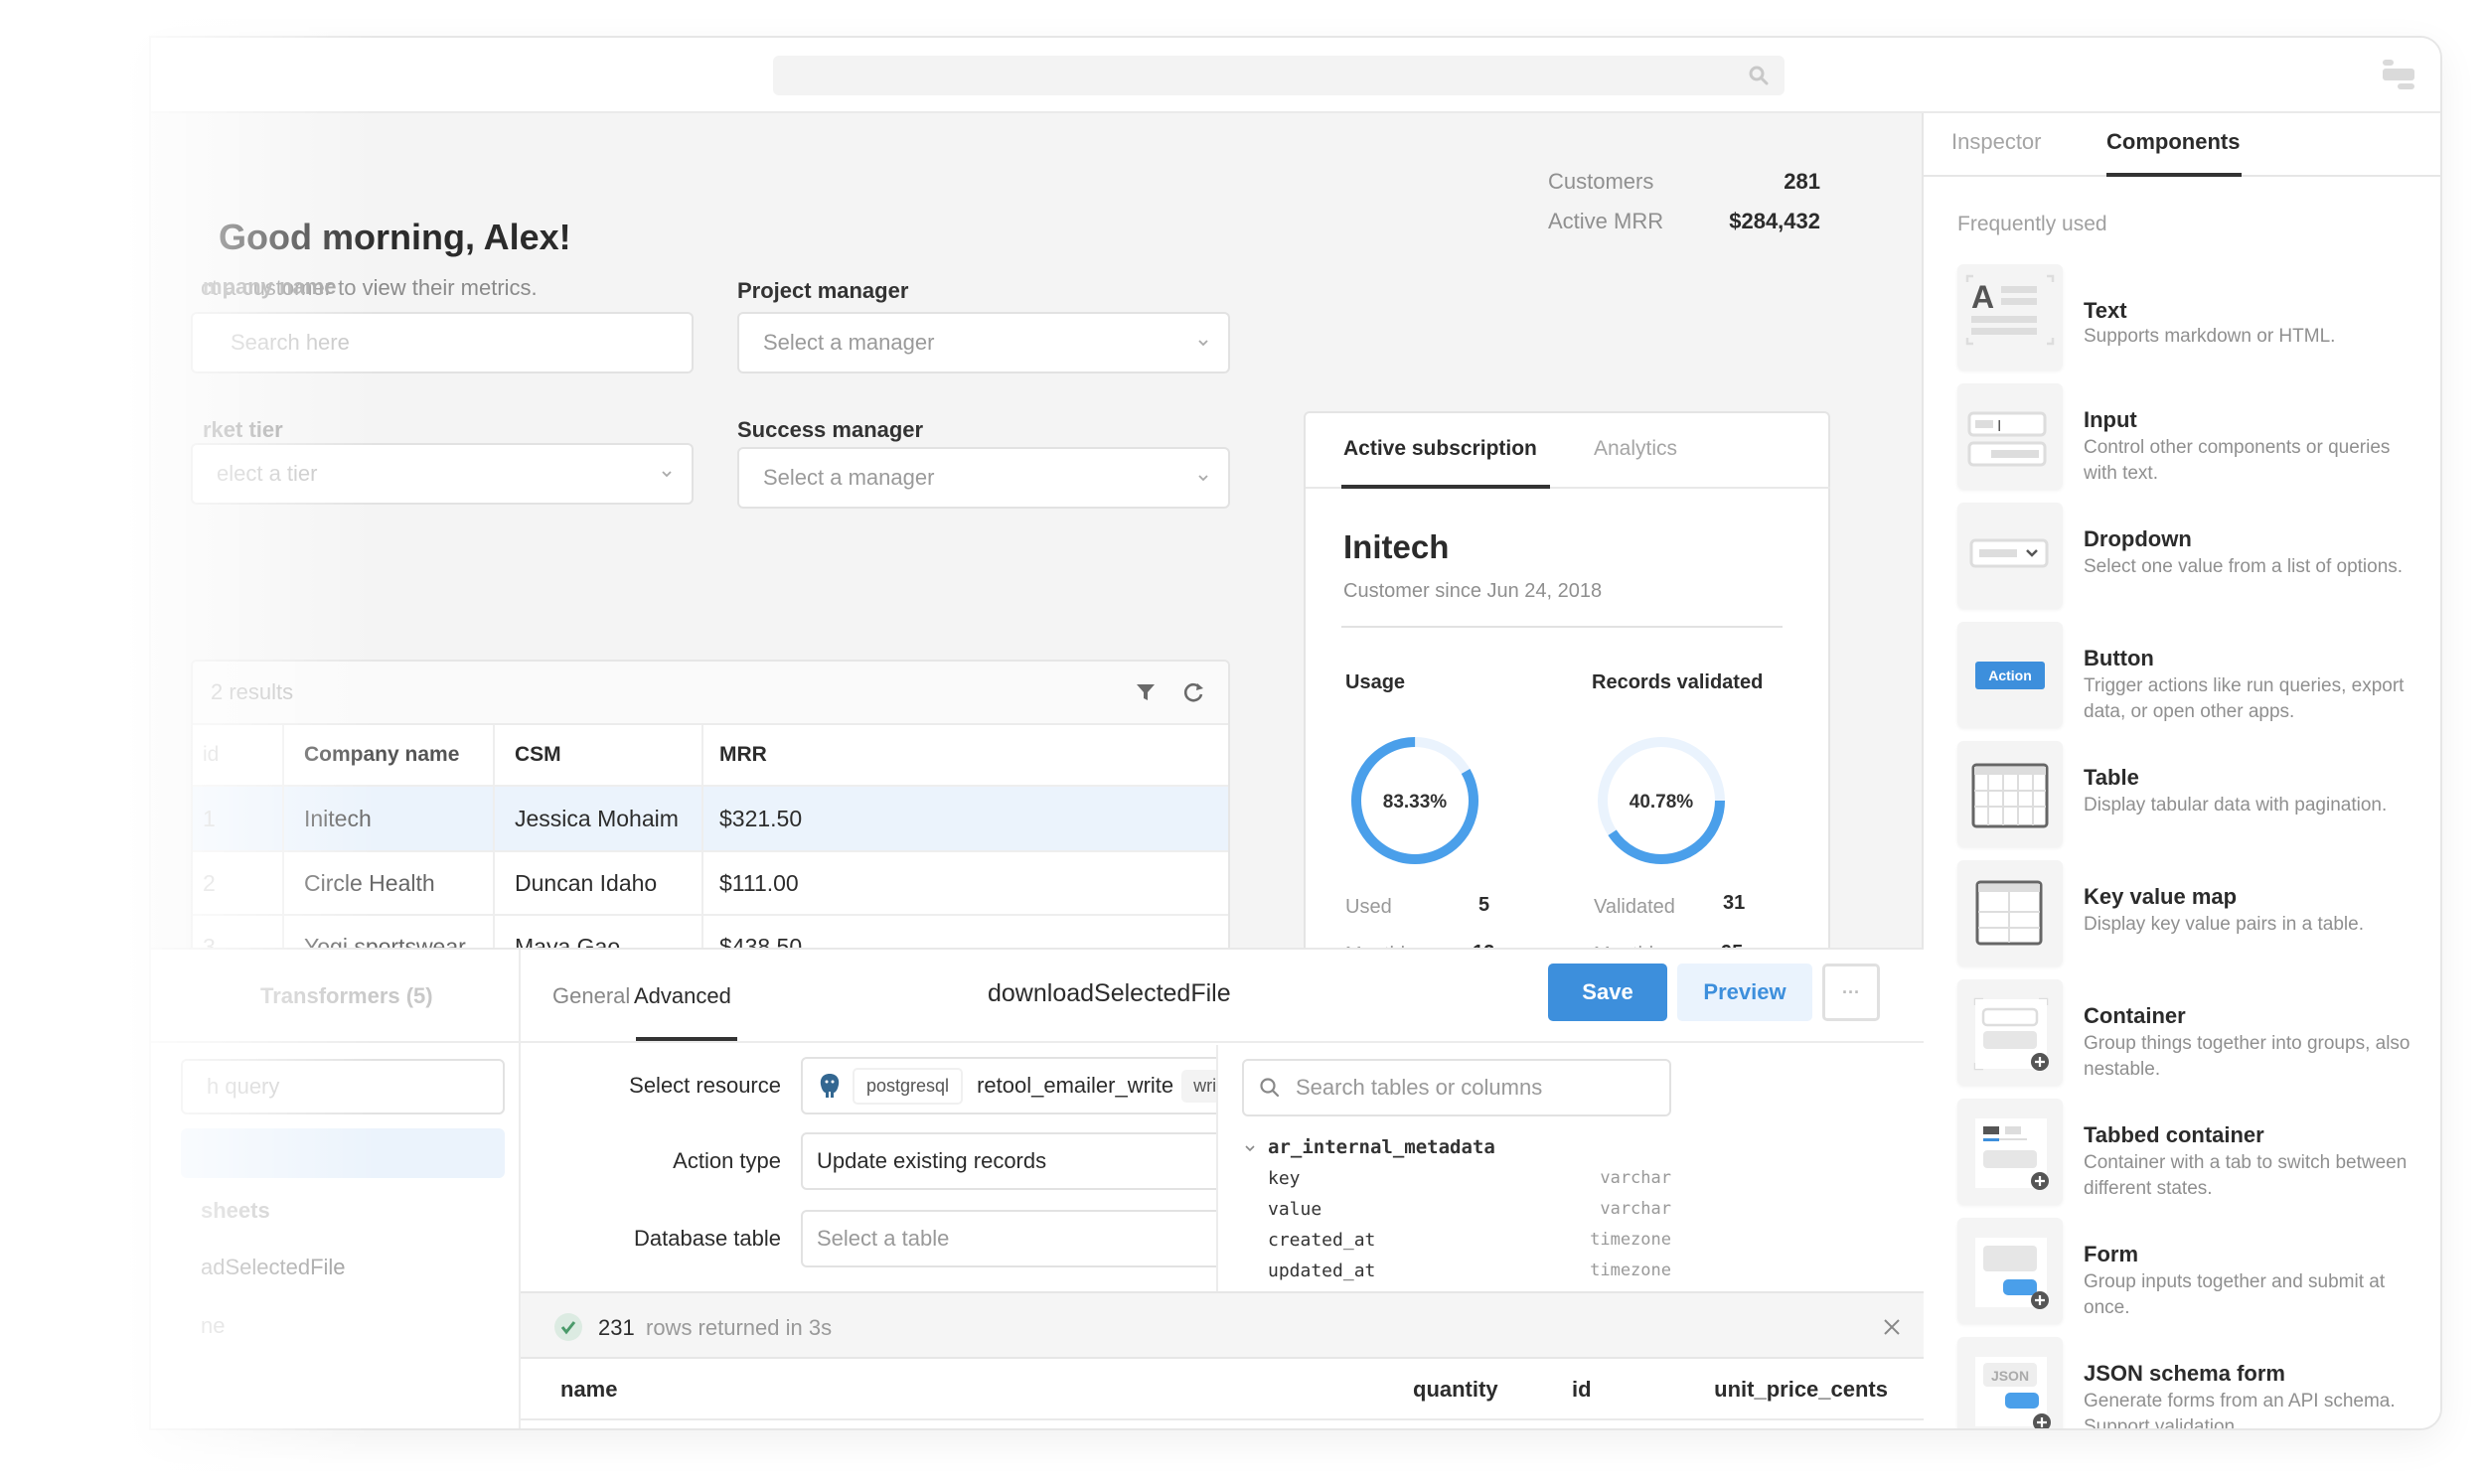  I want to click on tab-general: General, so click(591, 996).